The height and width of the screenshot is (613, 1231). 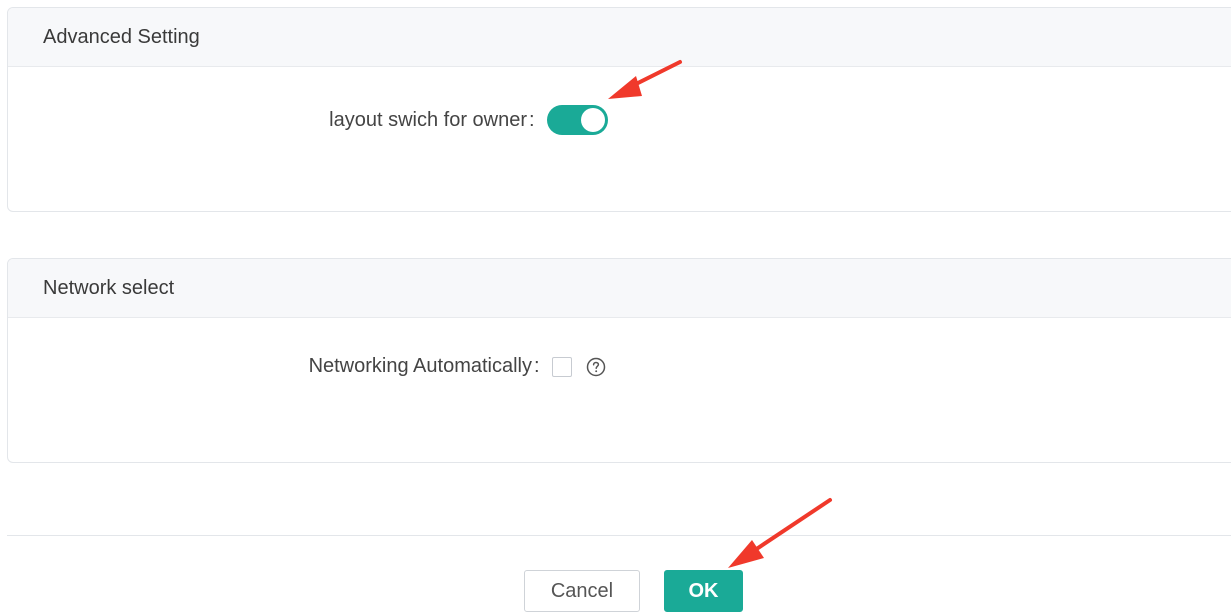 What do you see at coordinates (537, 366) in the screenshot?
I see `networking-automatically-colon: :` at bounding box center [537, 366].